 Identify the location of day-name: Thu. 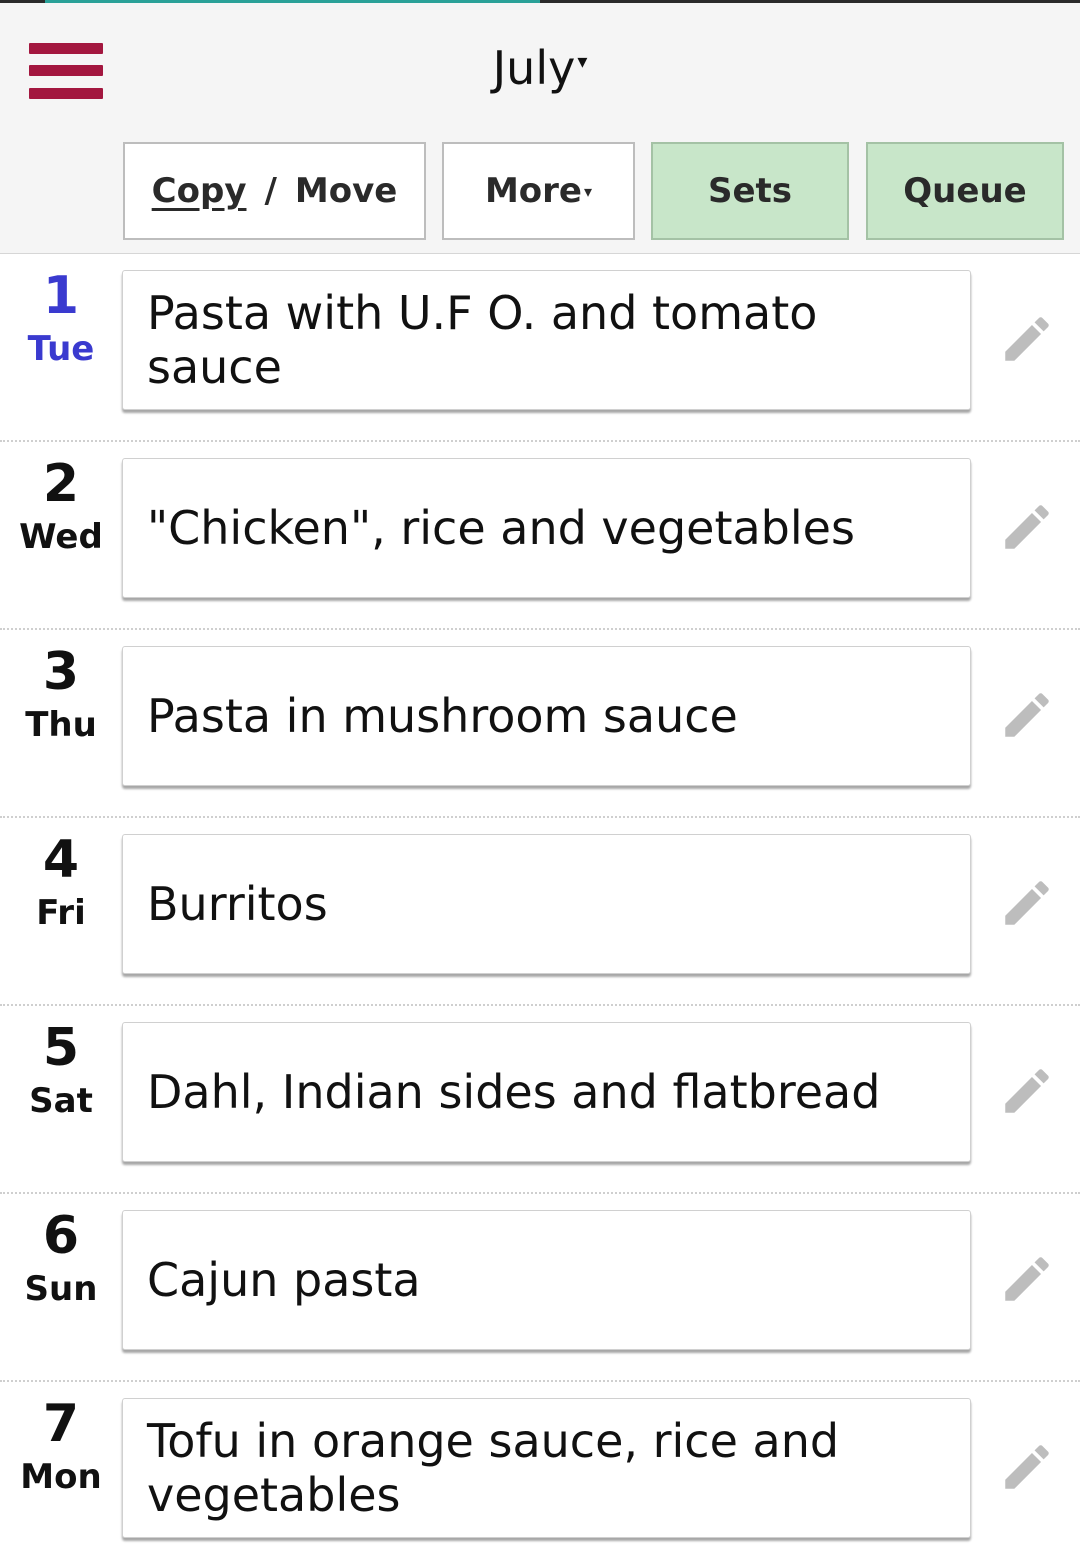
(61, 725).